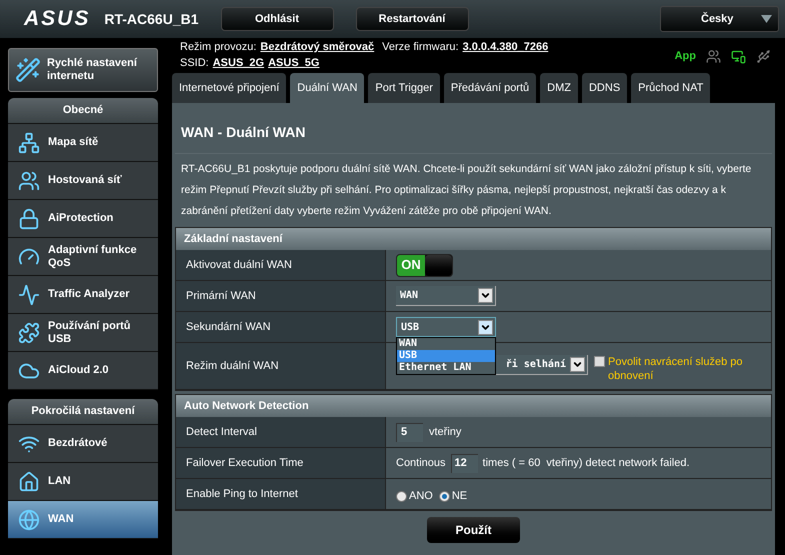 This screenshot has height=555, width=785. Describe the element at coordinates (194, 63) in the screenshot. I see `ssid-label: SSID:` at that location.